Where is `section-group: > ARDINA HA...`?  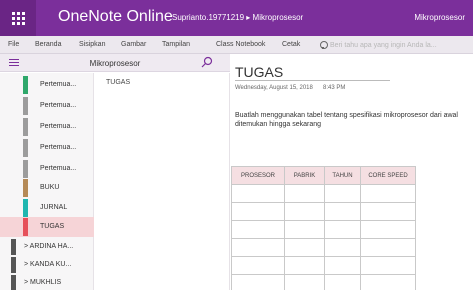
section-group: > ARDINA HA... is located at coordinates (47, 247).